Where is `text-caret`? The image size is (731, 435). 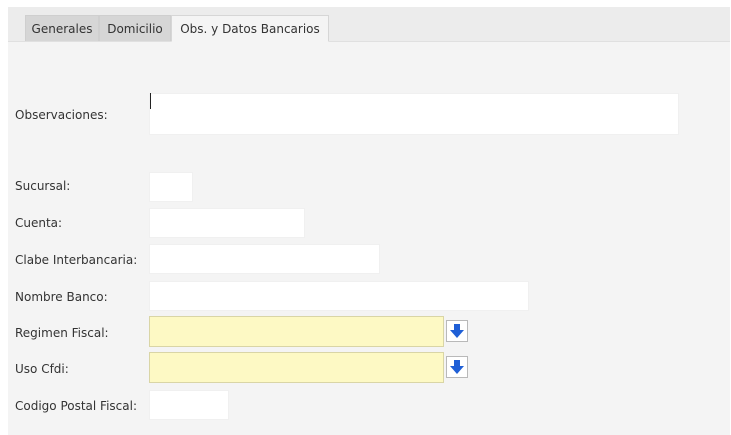
text-caret is located at coordinates (150, 101).